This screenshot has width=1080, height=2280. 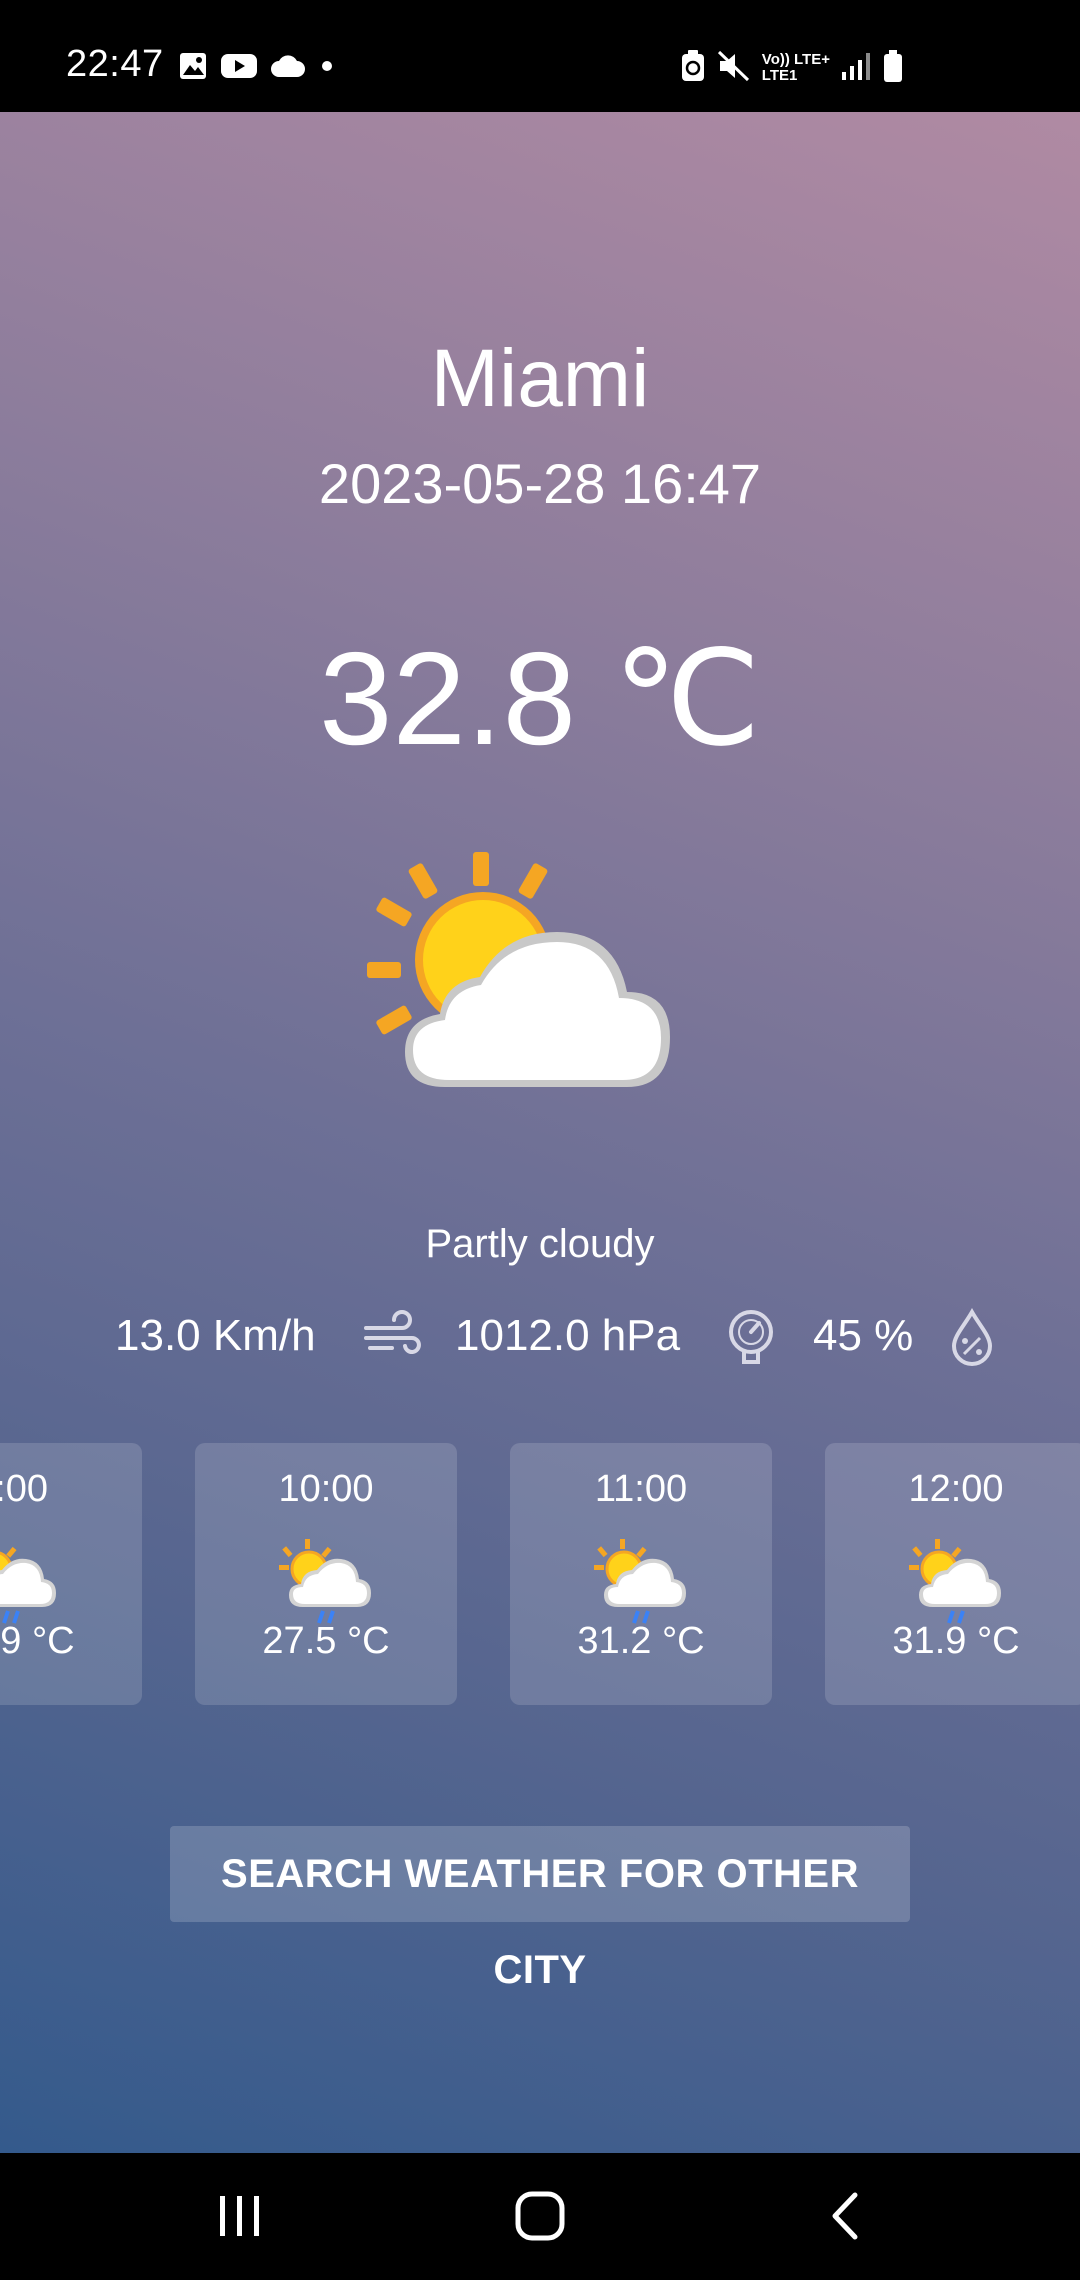 What do you see at coordinates (641, 1489) in the screenshot?
I see `hourly-time: 11:00` at bounding box center [641, 1489].